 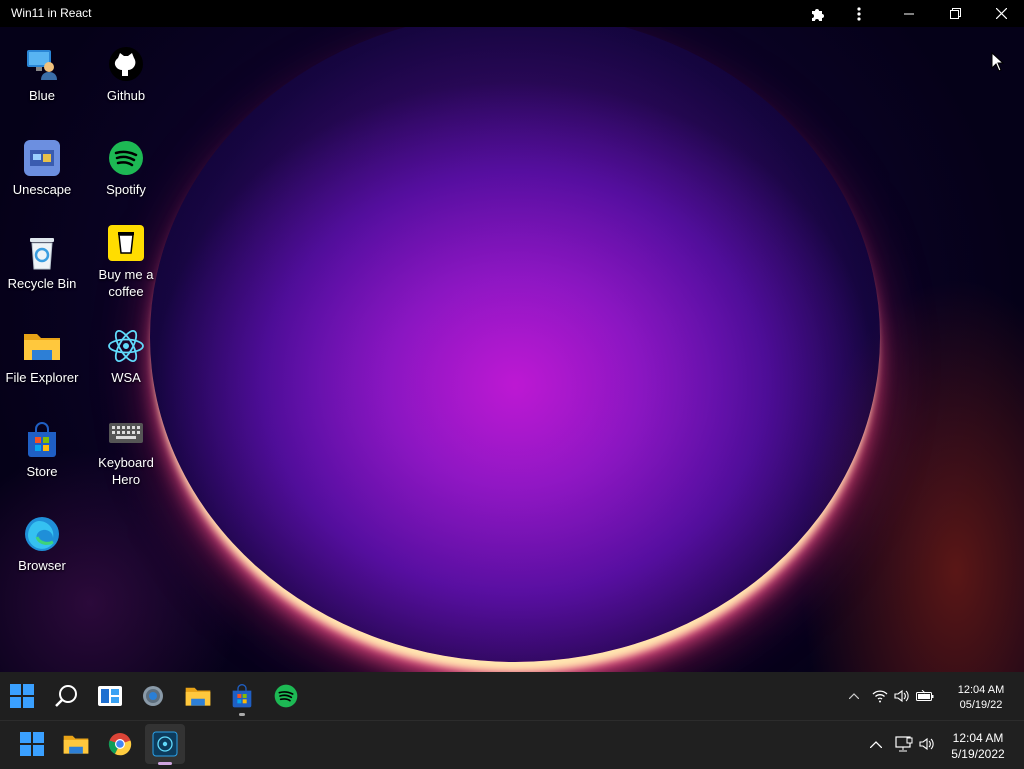 I want to click on more-options-button, so click(x=859, y=13).